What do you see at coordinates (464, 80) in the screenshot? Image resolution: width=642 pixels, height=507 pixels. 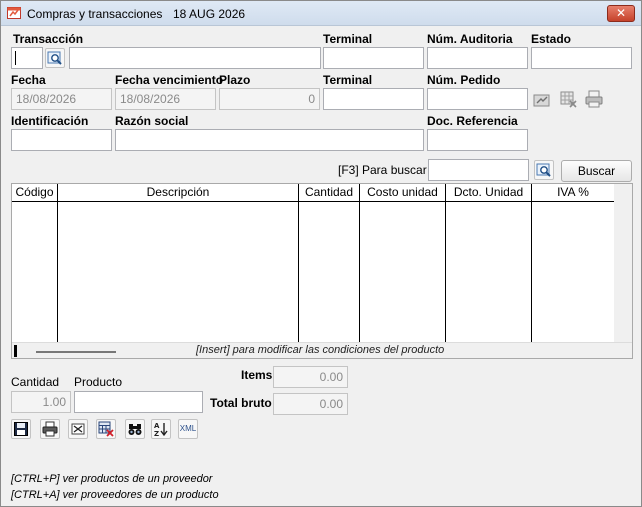 I see `num-pedido-label: Núm. Pedido` at bounding box center [464, 80].